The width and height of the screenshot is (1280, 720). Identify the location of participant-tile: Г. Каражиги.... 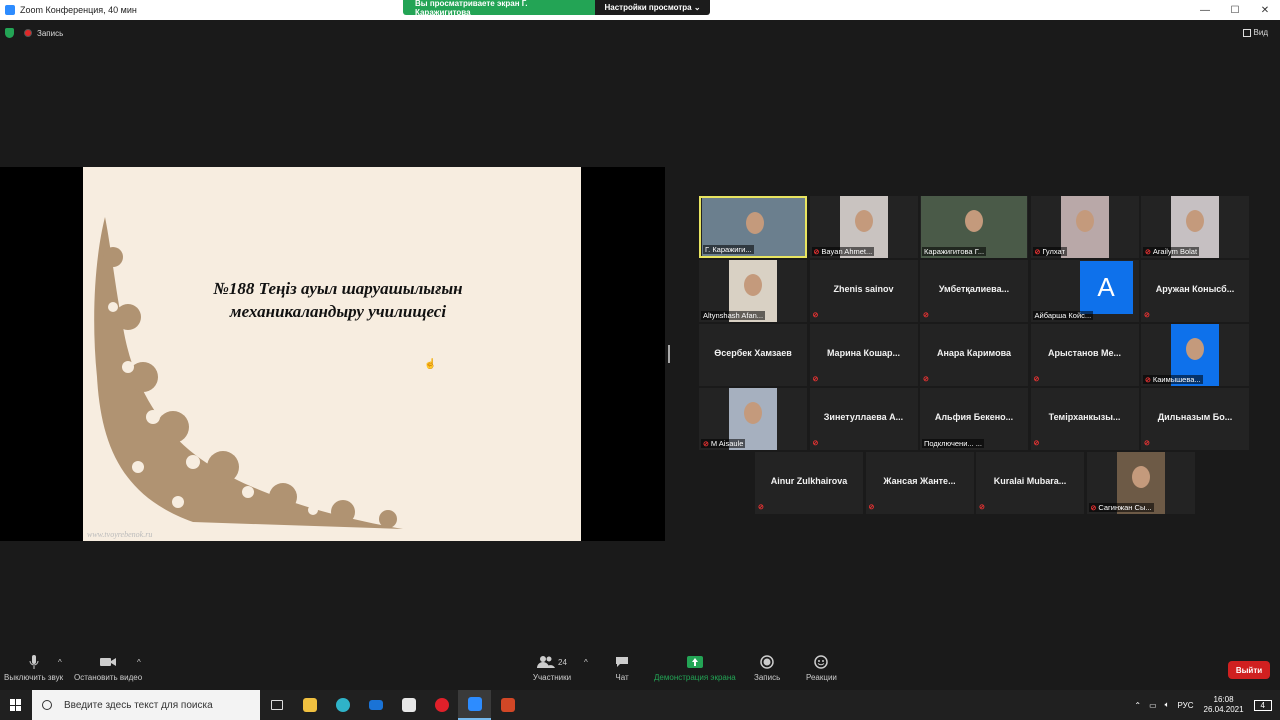
(753, 227).